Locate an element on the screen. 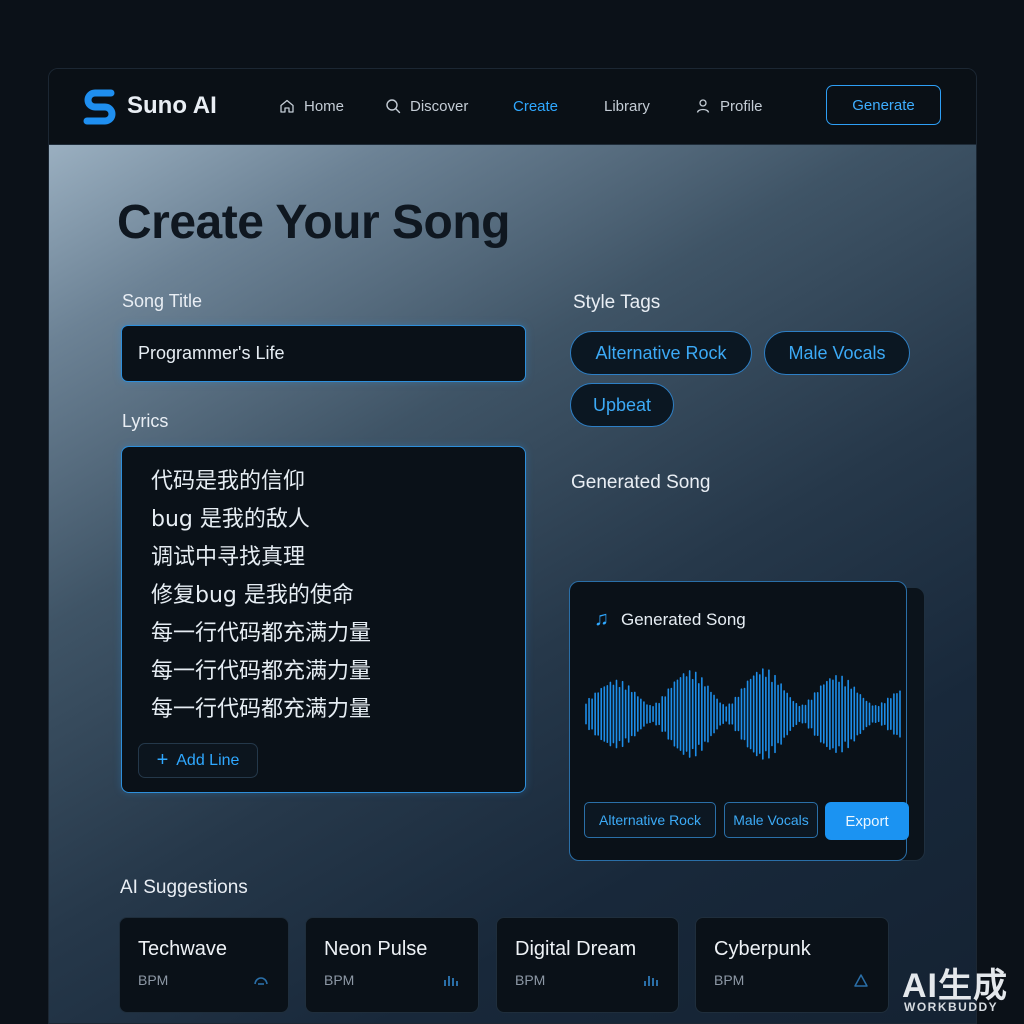  nav-discover: Discover is located at coordinates (426, 106).